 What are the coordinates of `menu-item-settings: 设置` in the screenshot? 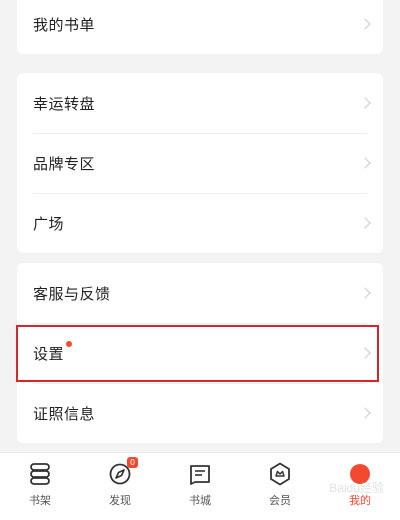 It's located at (200, 353).